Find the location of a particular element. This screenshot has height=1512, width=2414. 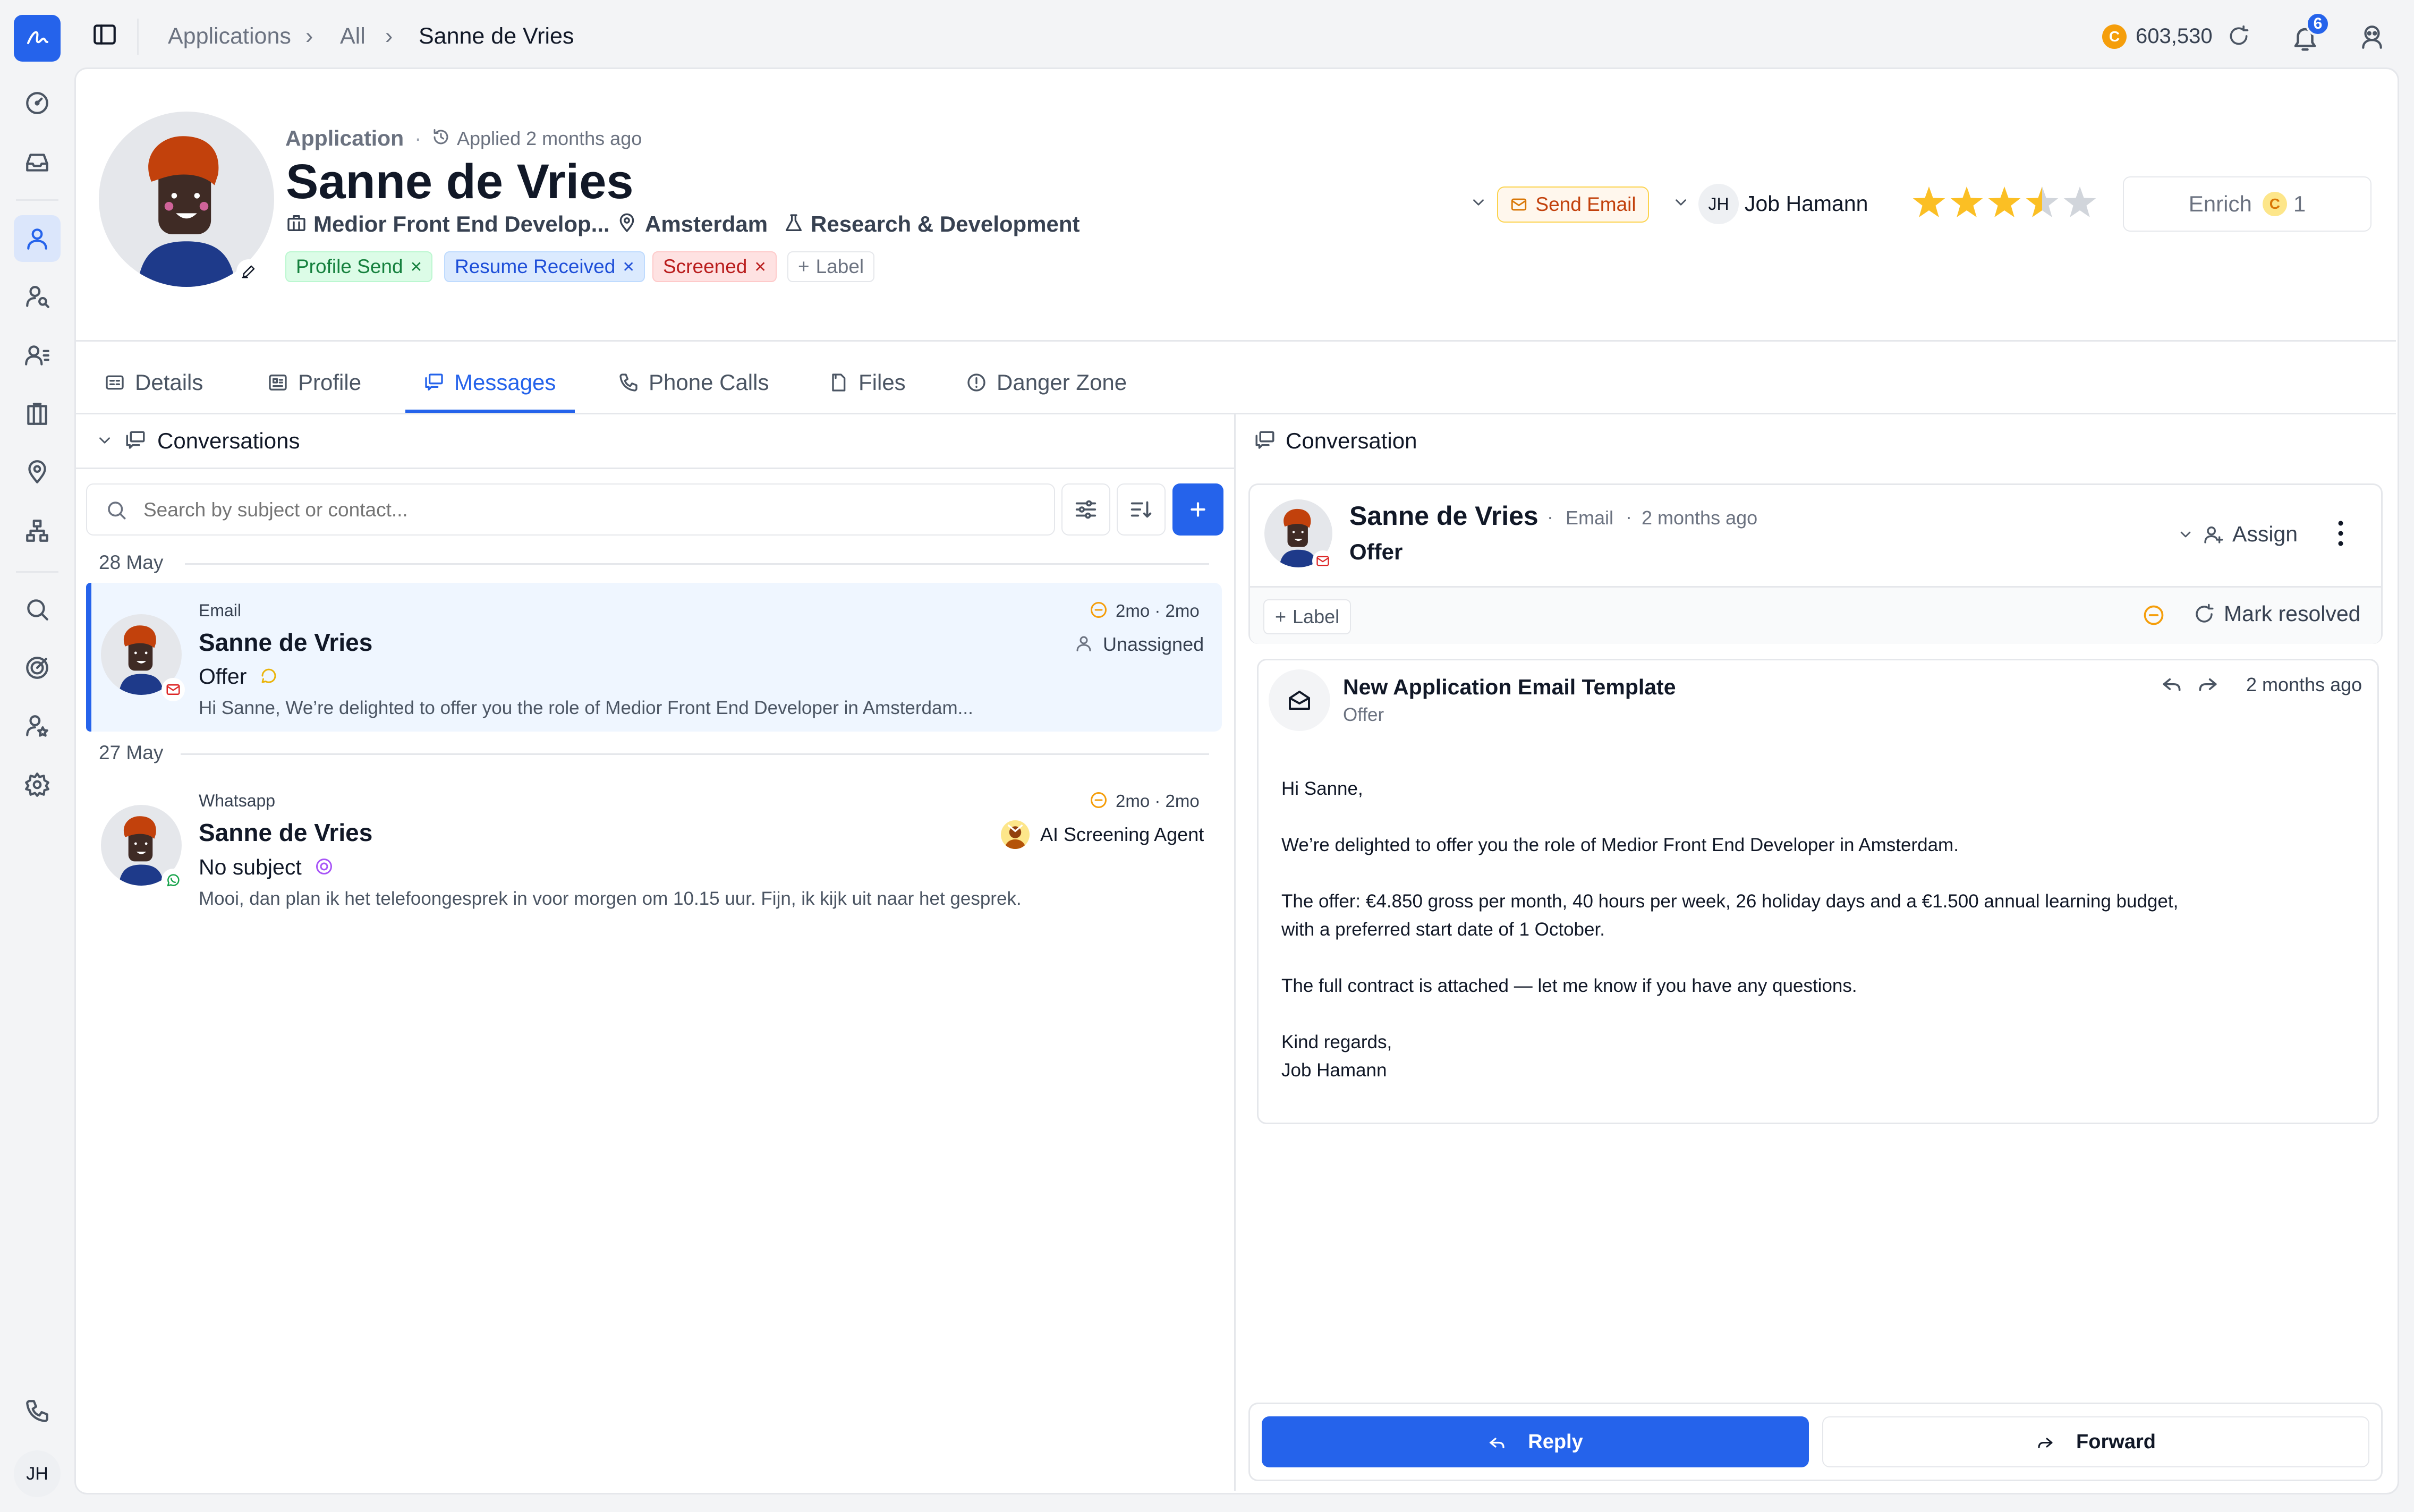

tab-messages: Messages is located at coordinates (489, 382).